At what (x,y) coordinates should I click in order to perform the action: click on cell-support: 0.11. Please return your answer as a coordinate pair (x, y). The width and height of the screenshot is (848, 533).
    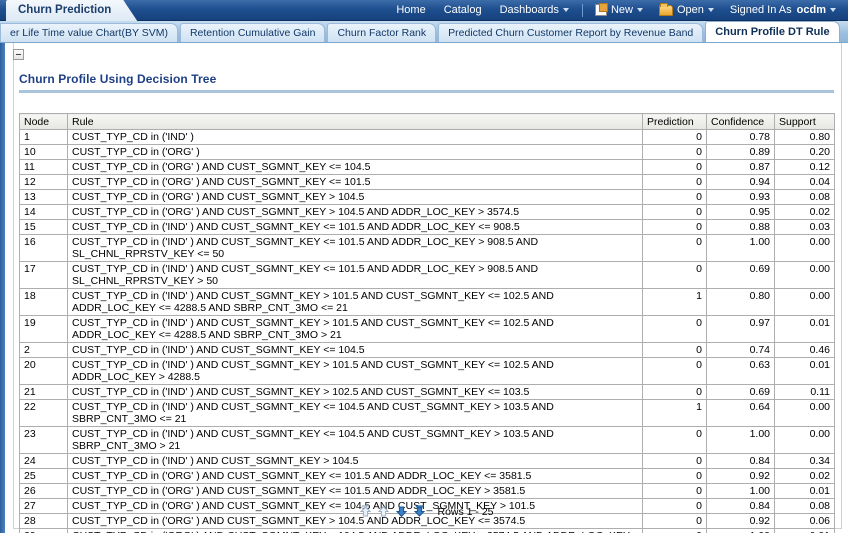
    Looking at the image, I should click on (804, 392).